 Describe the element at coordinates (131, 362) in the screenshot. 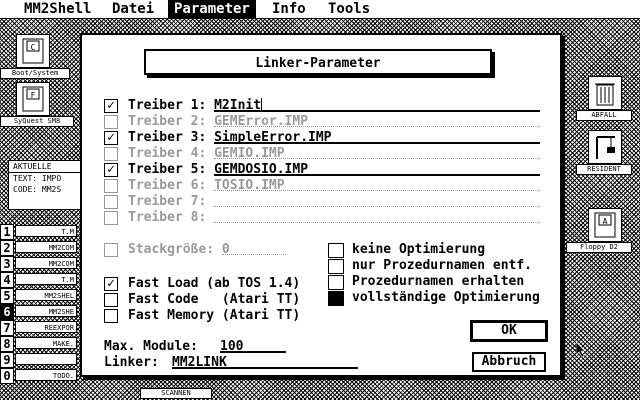

I see `linker-label: Linker:` at that location.